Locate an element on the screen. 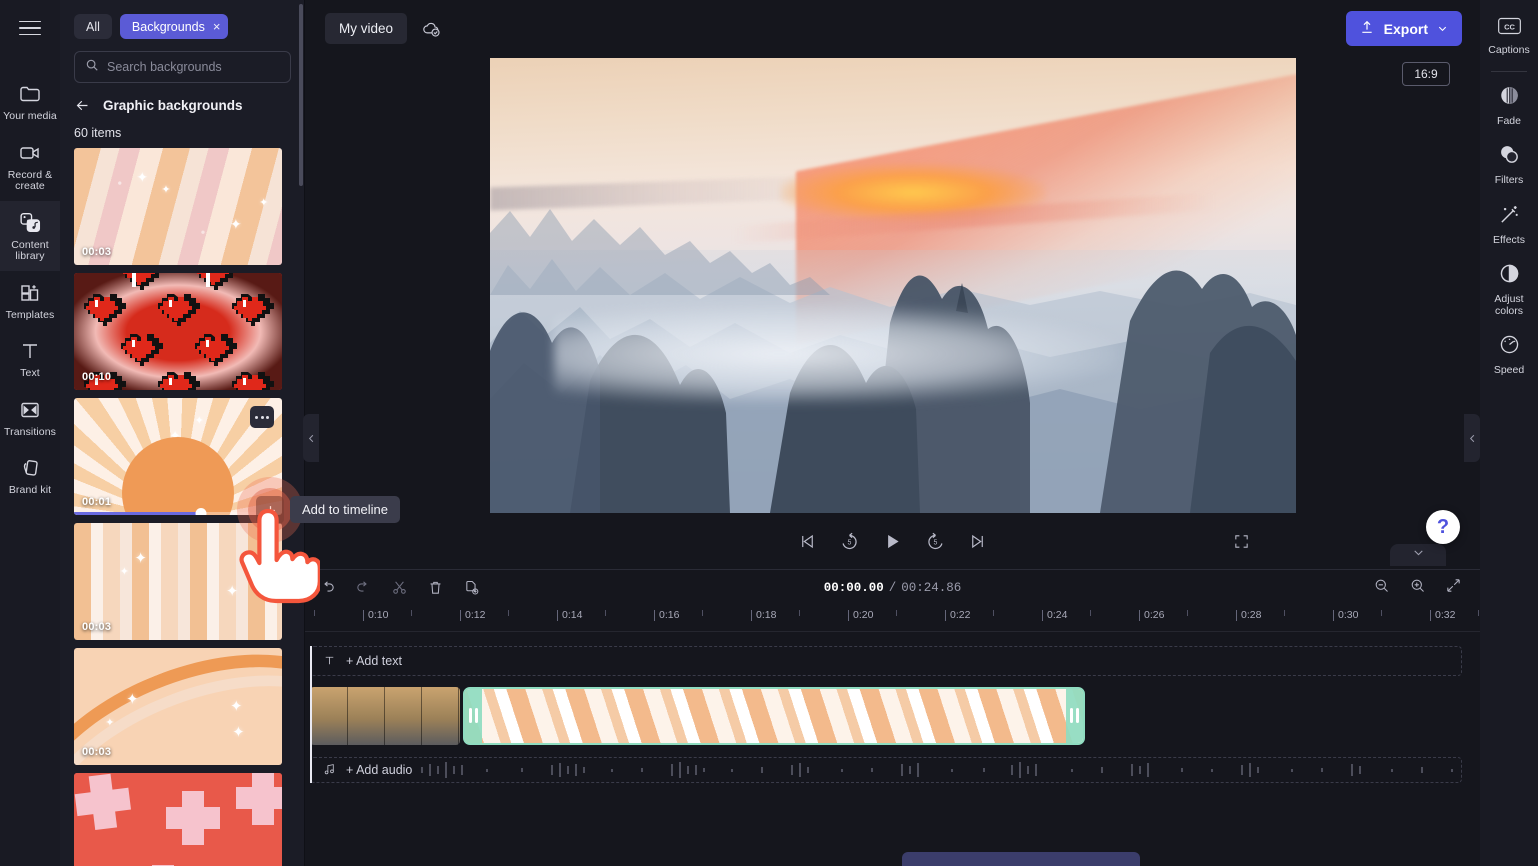 The image size is (1538, 866). zoom-out-button is located at coordinates (1381, 588).